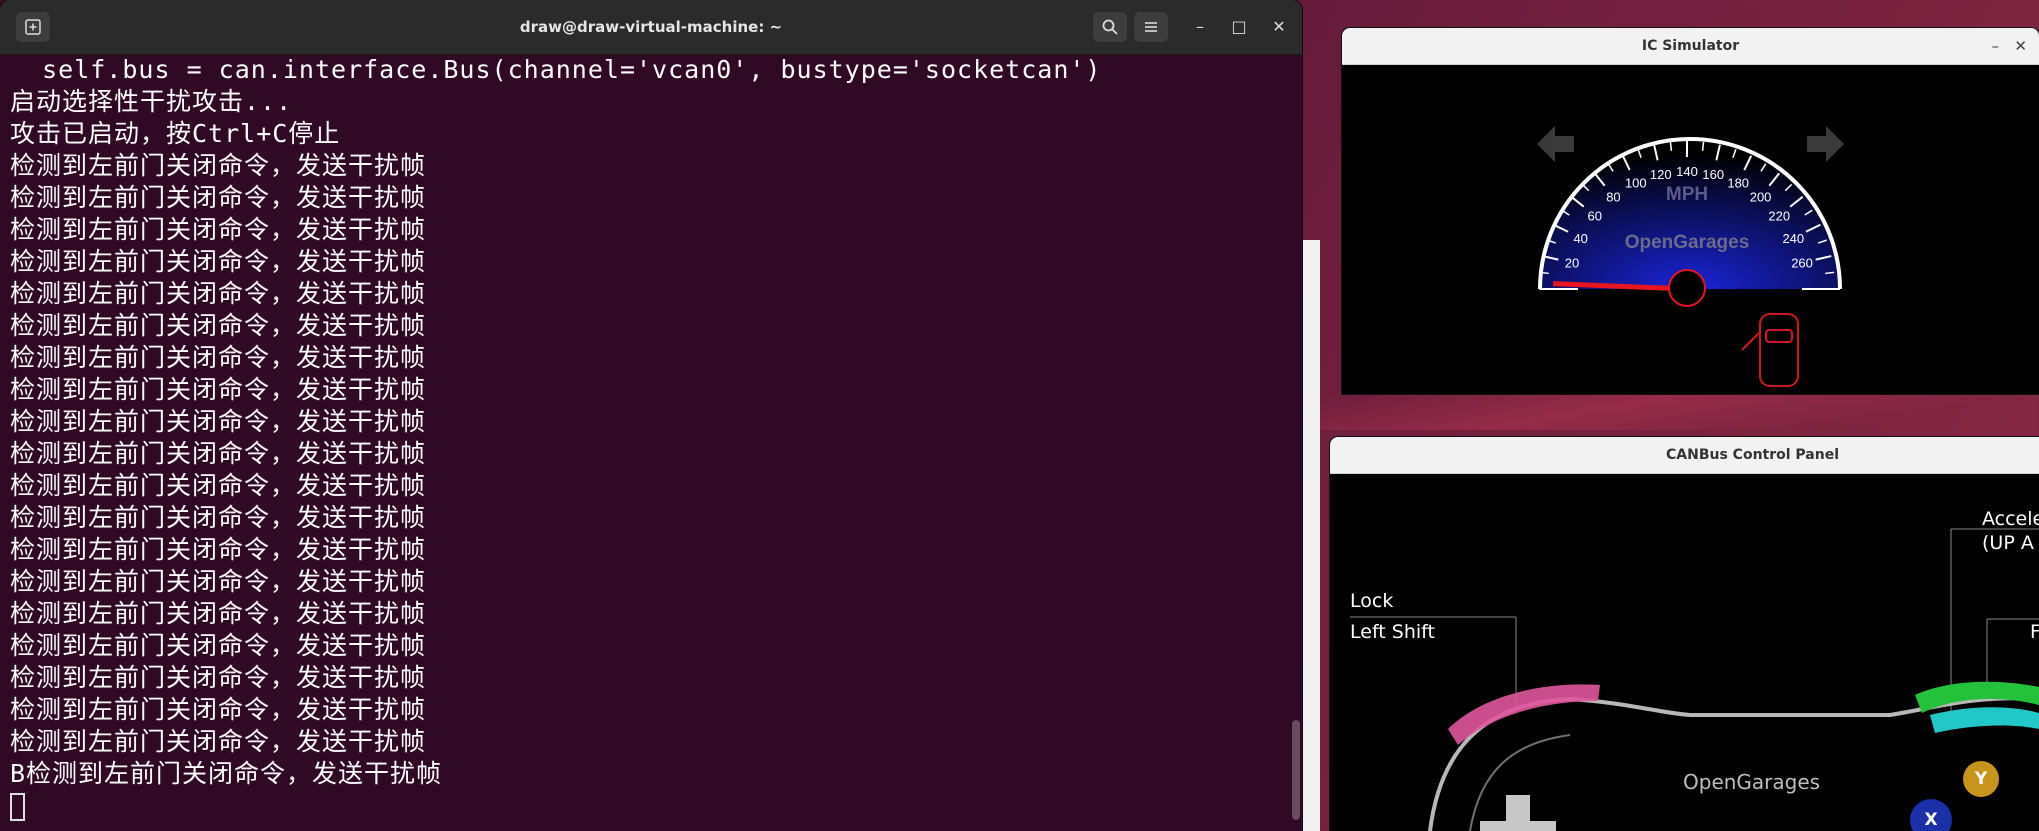 The height and width of the screenshot is (831, 2039). Describe the element at coordinates (1687, 242) in the screenshot. I see `ic-brand-label: OpenGarages` at that location.